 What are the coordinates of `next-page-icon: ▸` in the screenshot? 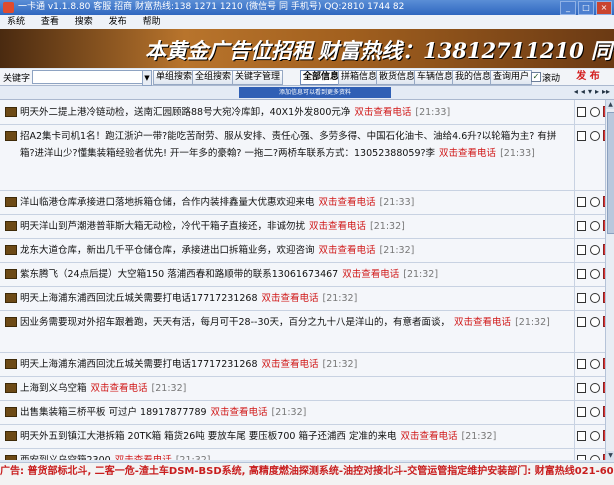 It's located at (597, 91).